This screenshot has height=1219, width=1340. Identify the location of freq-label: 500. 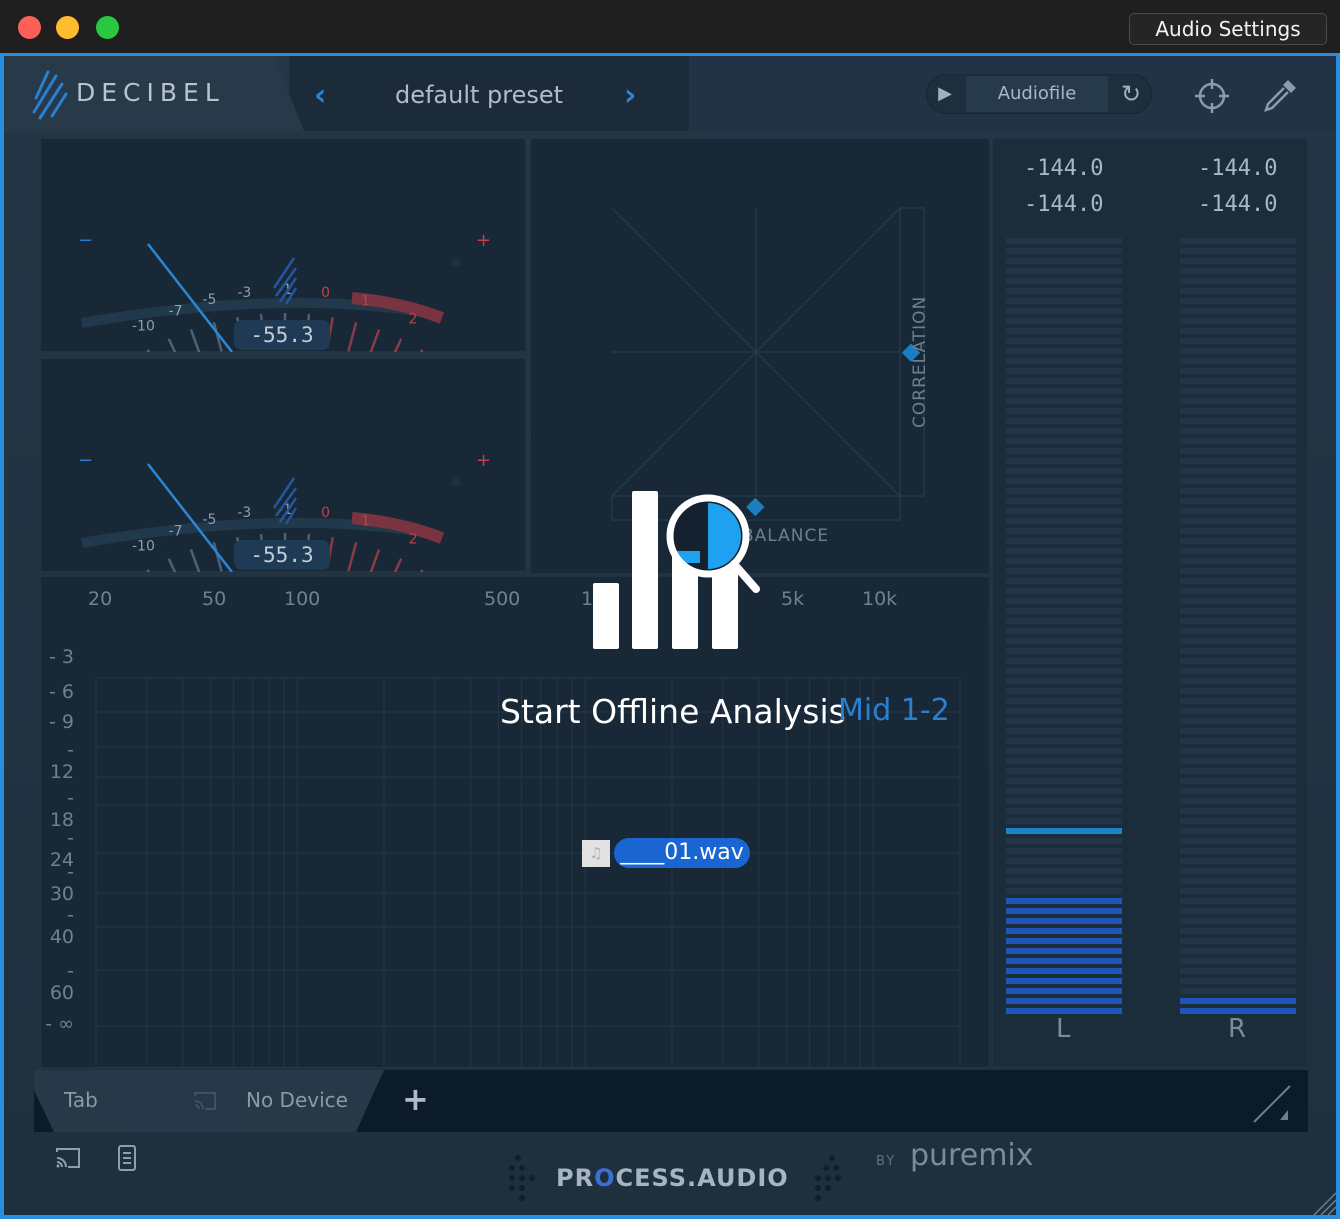
(502, 599).